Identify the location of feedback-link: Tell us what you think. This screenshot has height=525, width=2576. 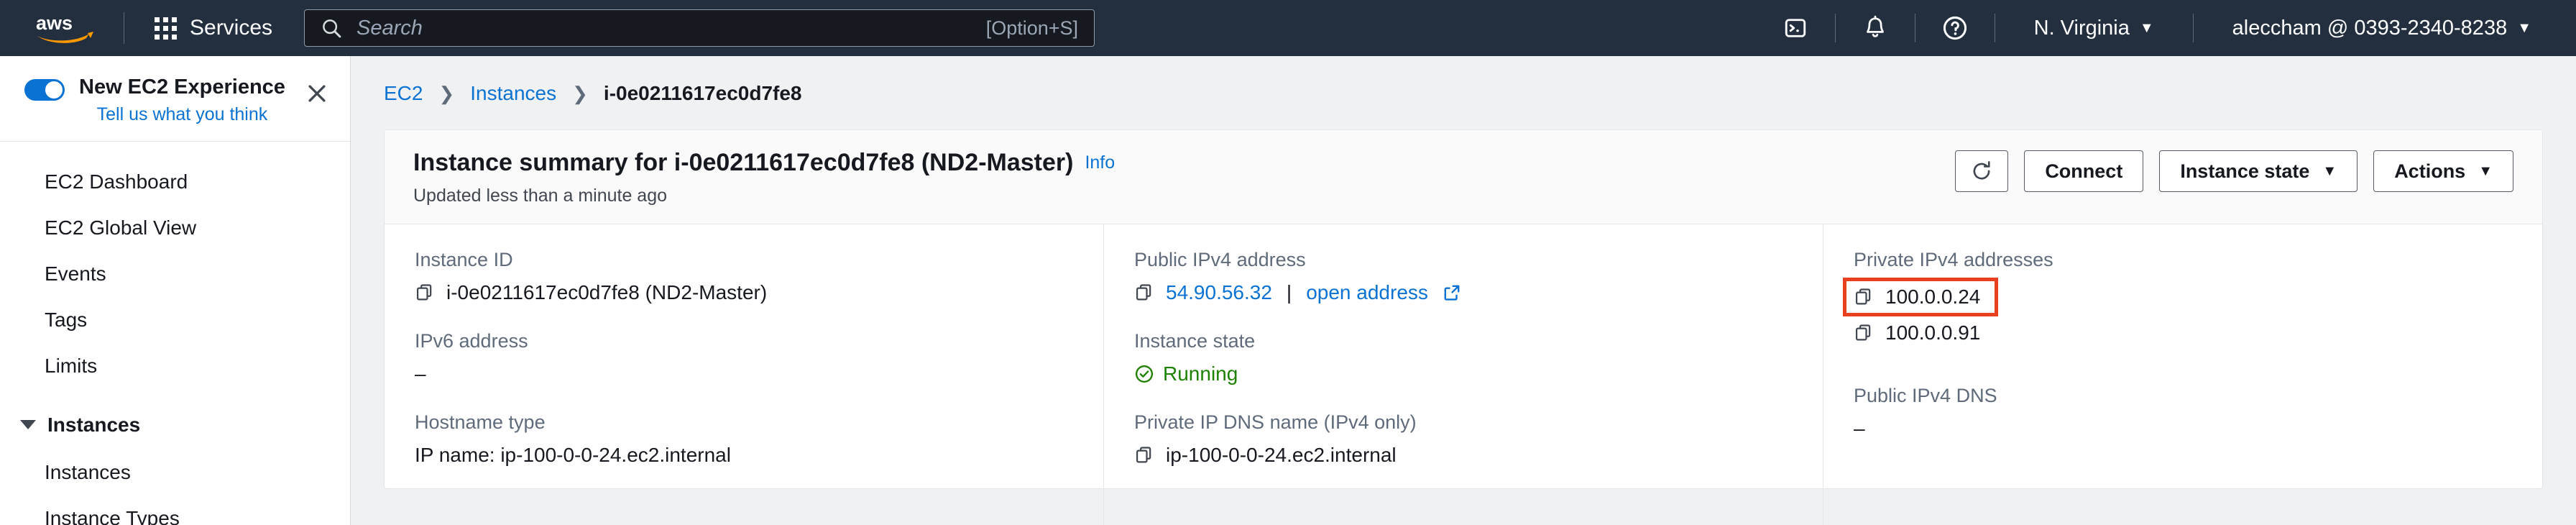
(182, 114).